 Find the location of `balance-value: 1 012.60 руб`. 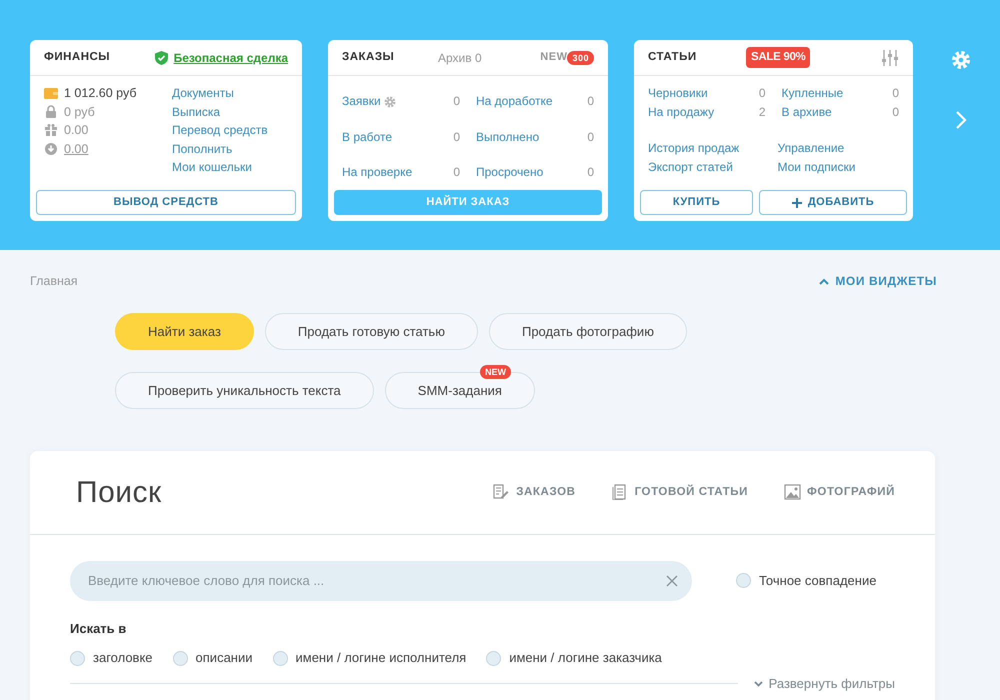

balance-value: 1 012.60 руб is located at coordinates (100, 93).